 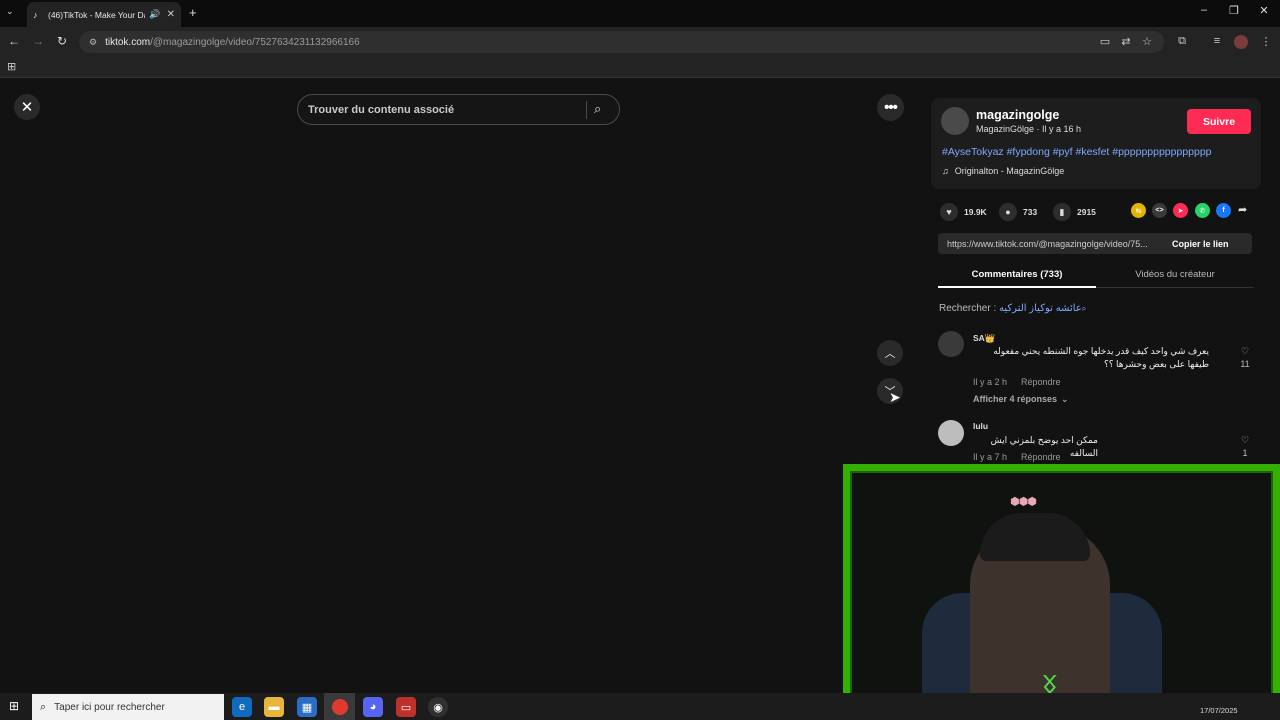 What do you see at coordinates (373, 707) in the screenshot?
I see `discord-icon: ◕` at bounding box center [373, 707].